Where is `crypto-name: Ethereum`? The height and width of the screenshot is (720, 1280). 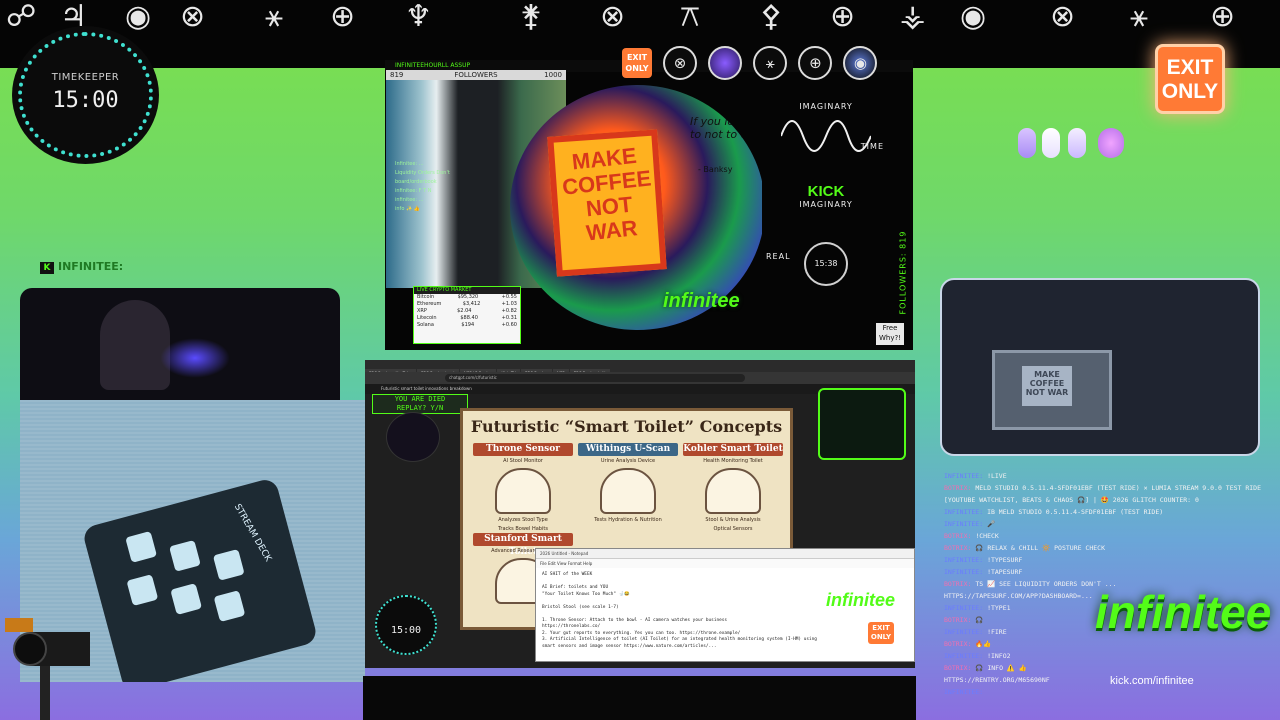 crypto-name: Ethereum is located at coordinates (429, 304).